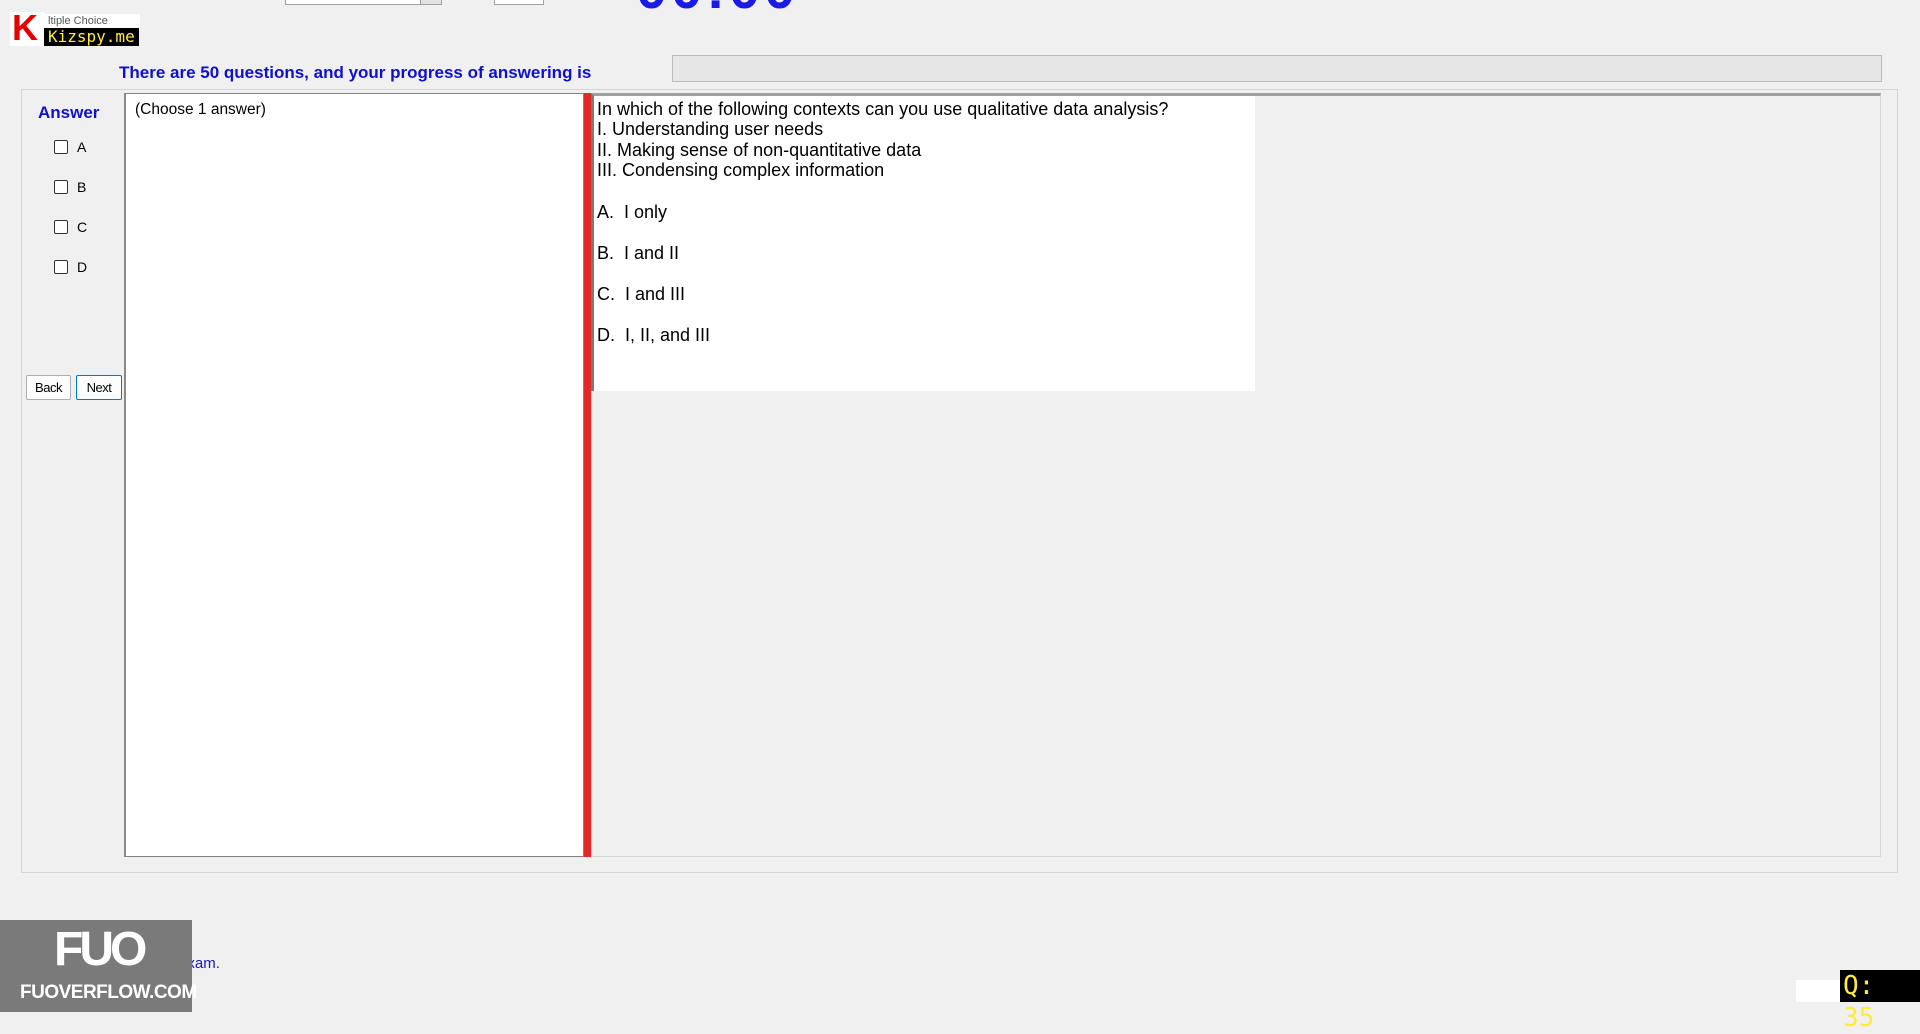 This screenshot has height=1034, width=1920. I want to click on panel-splitter, so click(587, 475).